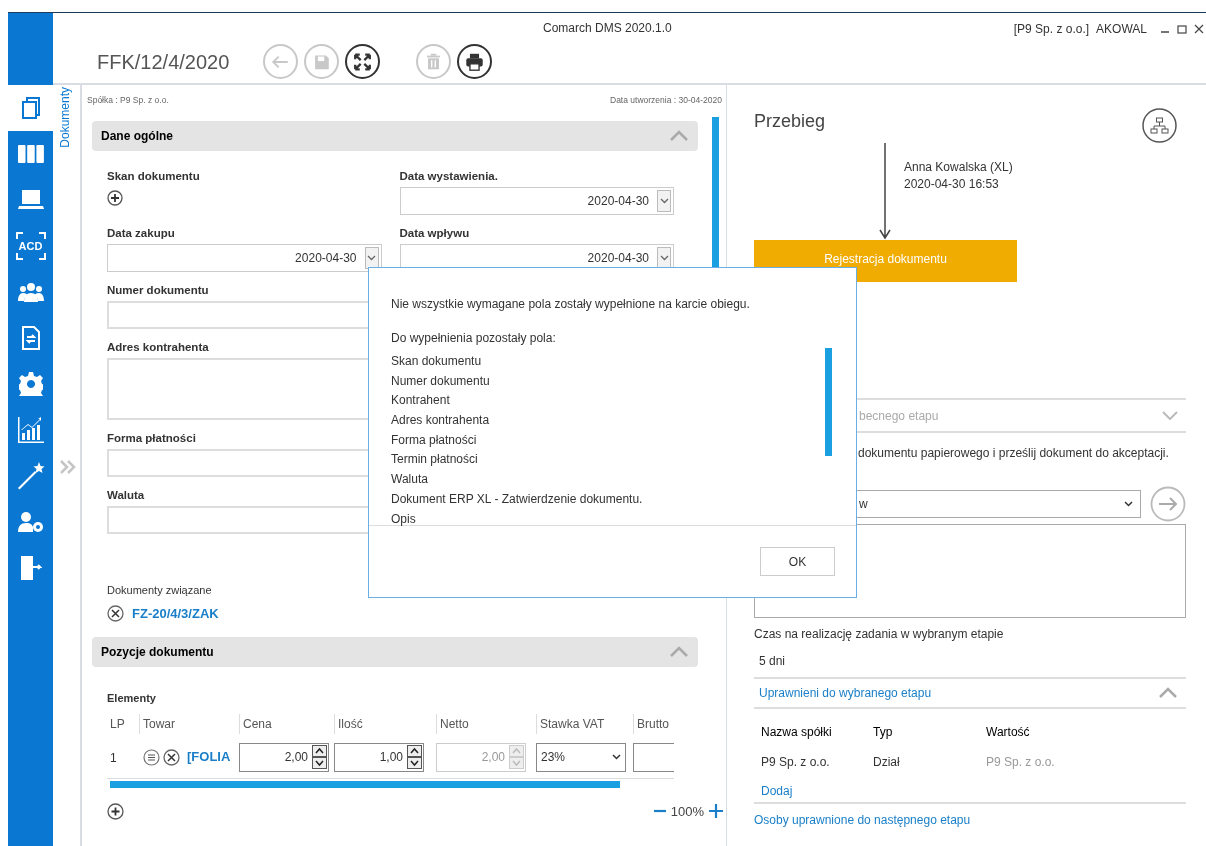 The width and height of the screenshot is (1206, 846). What do you see at coordinates (141, 232) in the screenshot?
I see `field-label: Data zakupu` at bounding box center [141, 232].